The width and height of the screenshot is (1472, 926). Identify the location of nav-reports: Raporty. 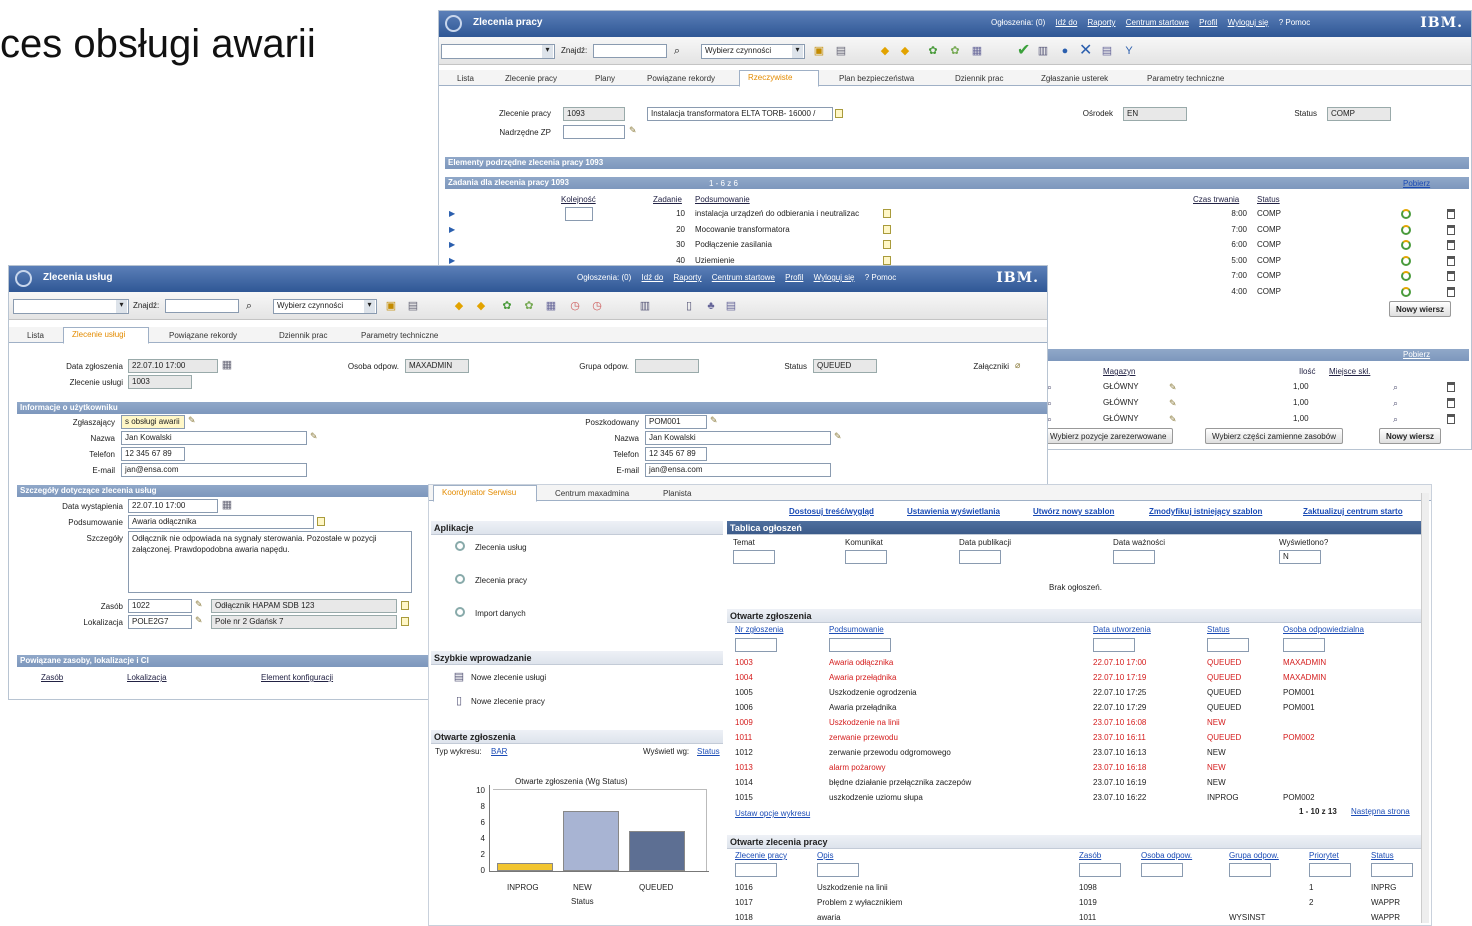
(1102, 22).